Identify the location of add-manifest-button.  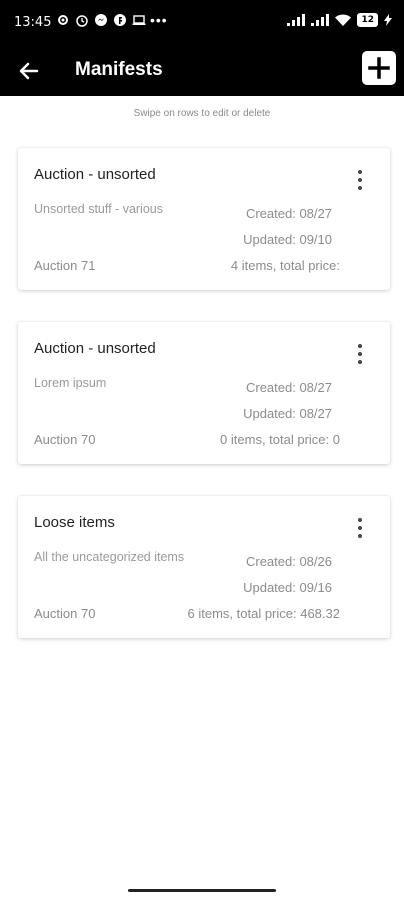
(379, 68).